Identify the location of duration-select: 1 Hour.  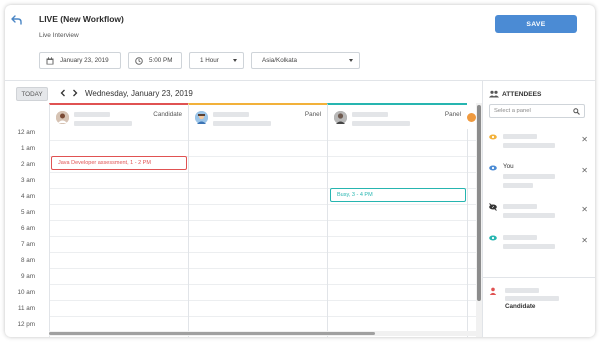
(216, 60).